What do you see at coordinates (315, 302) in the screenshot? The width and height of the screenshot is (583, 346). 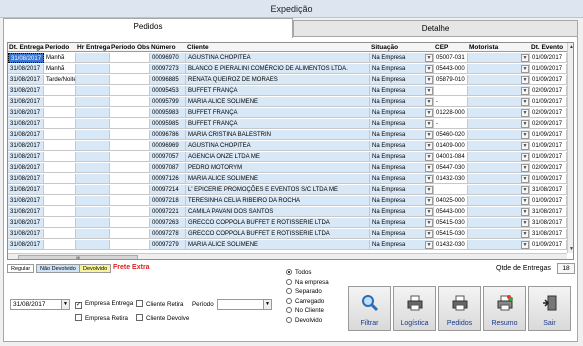 I see `radio-carregado: Carregado` at bounding box center [315, 302].